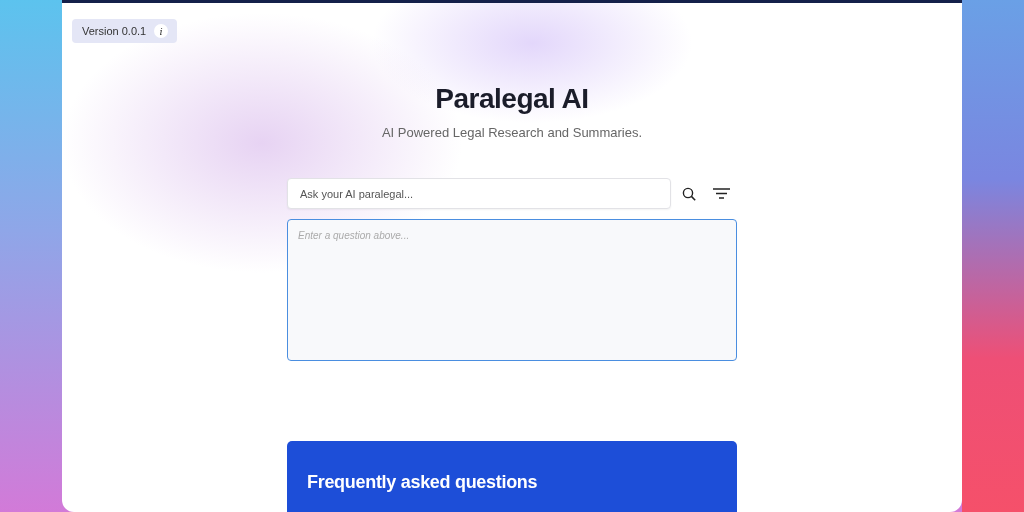 The image size is (1024, 512). Describe the element at coordinates (161, 31) in the screenshot. I see `info-icon: i` at that location.